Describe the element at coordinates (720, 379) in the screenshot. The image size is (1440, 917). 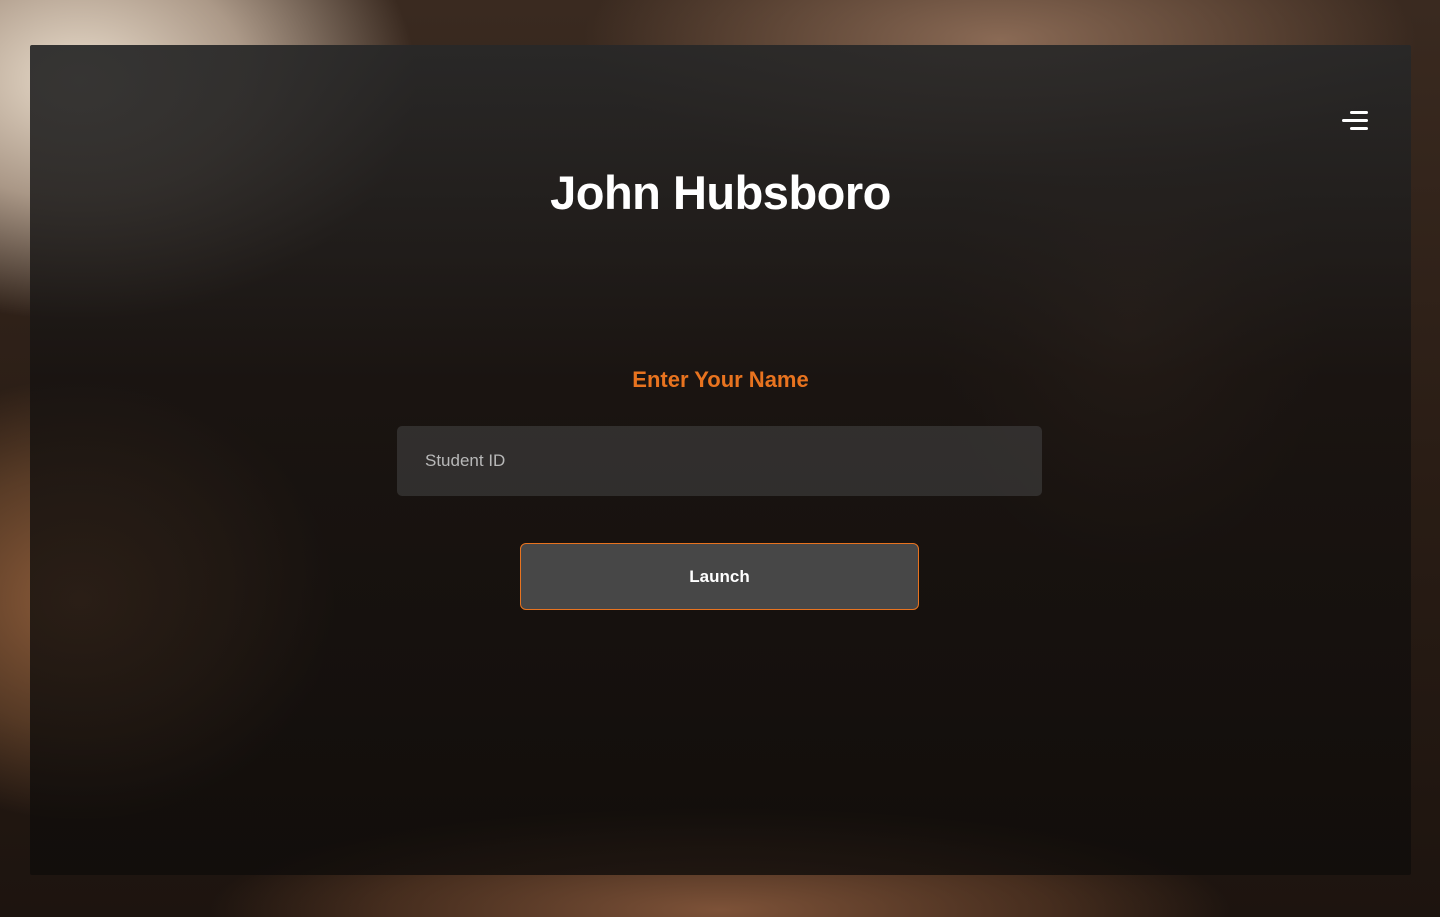
I see `name-prompt-label: Enter Your Name` at that location.